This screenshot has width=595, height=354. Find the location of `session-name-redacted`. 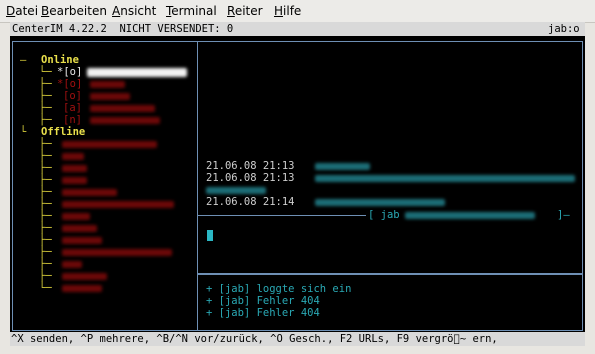

session-name-redacted is located at coordinates (470, 215).